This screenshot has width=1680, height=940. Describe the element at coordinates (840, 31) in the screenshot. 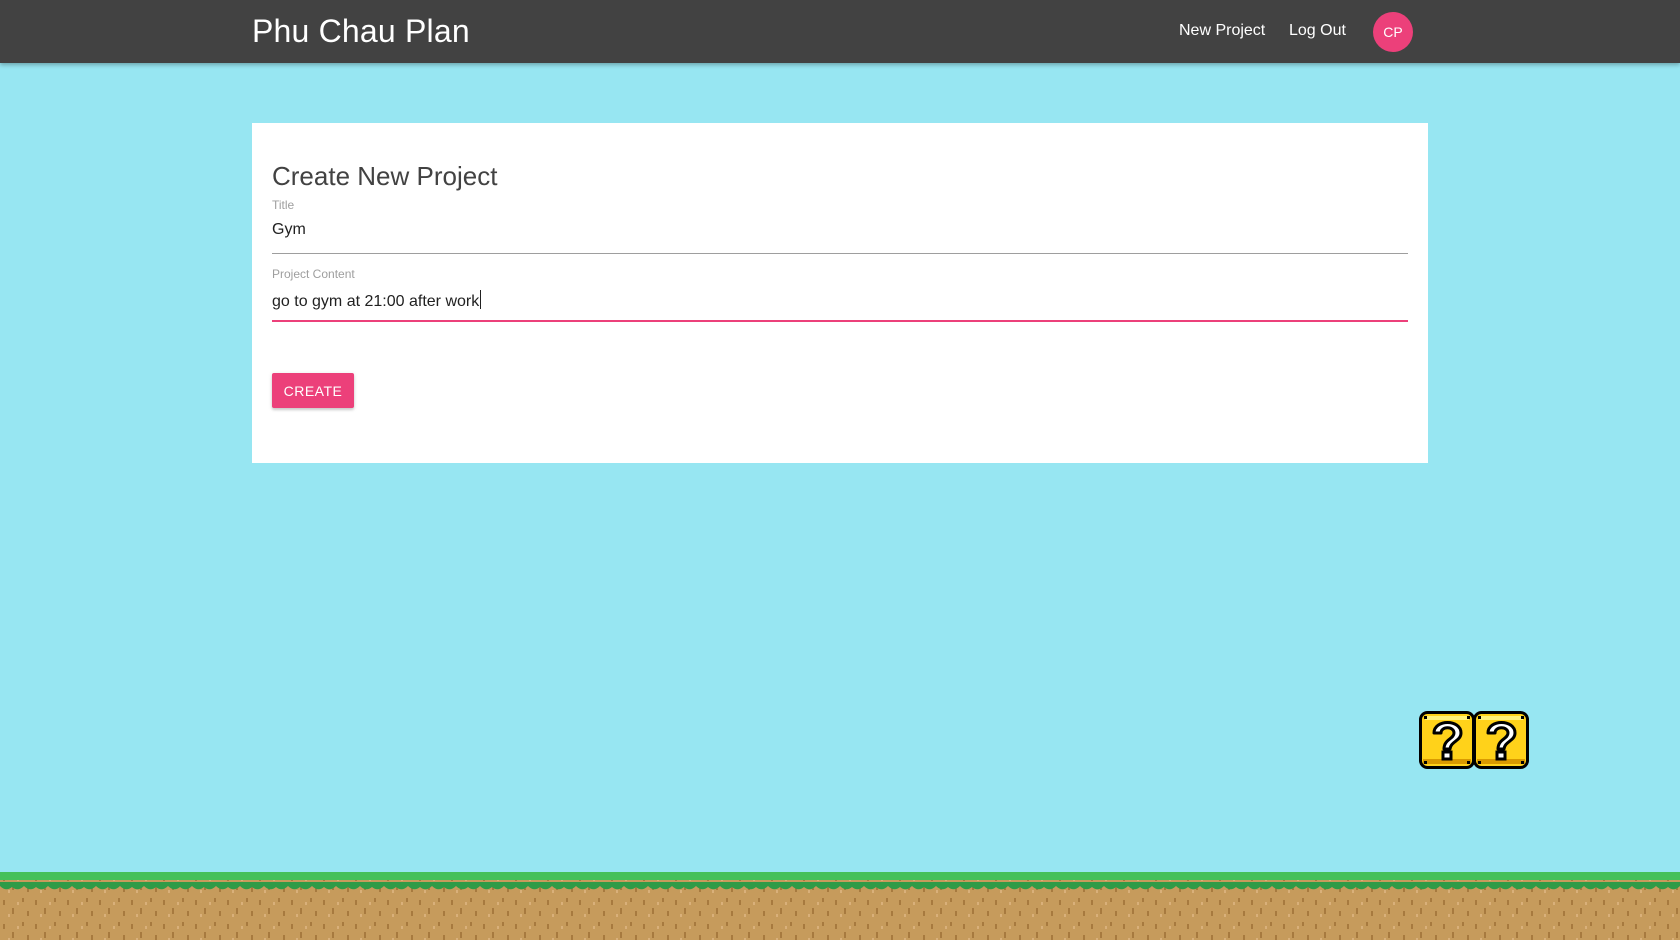

I see `top-navbar: Phu Chau Plan New Project Log Out CP` at that location.